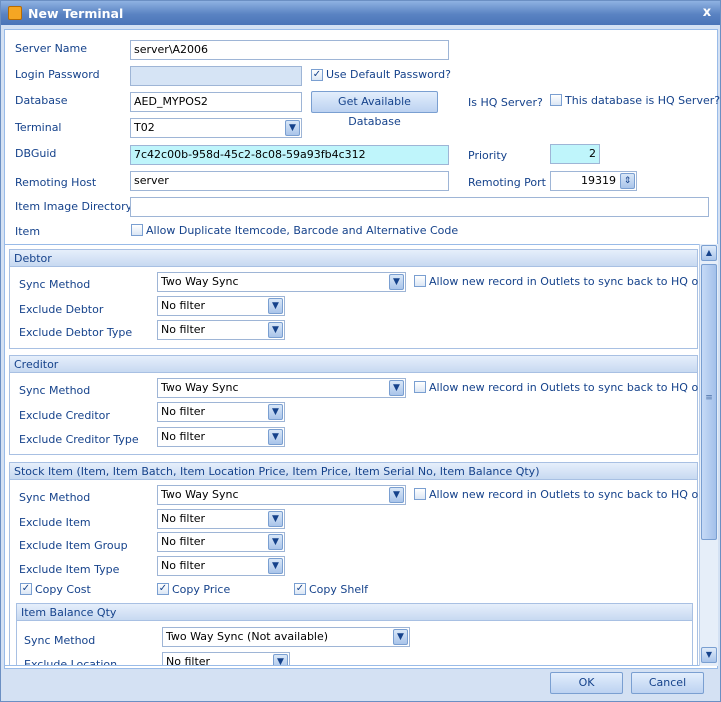  What do you see at coordinates (57, 74) in the screenshot?
I see `login-password-label: Login Password` at bounding box center [57, 74].